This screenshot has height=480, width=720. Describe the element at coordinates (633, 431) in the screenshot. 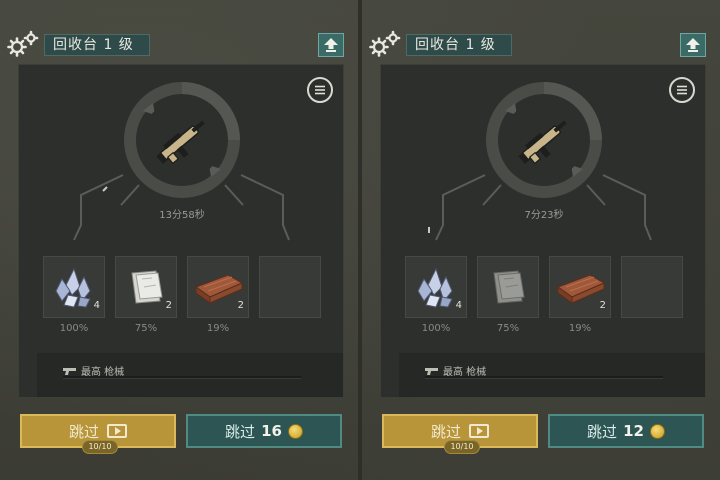

I see `coin-cost: 12` at that location.